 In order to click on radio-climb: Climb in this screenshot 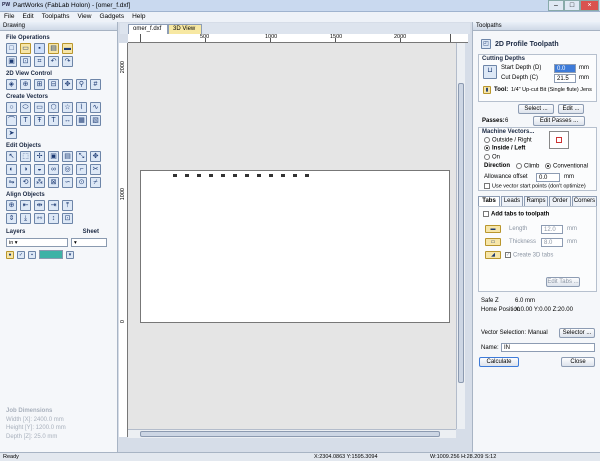, I will do `click(527, 166)`.